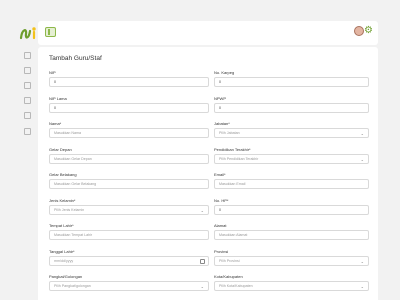  I want to click on field-label: Jenis Kelamin*, so click(62, 200).